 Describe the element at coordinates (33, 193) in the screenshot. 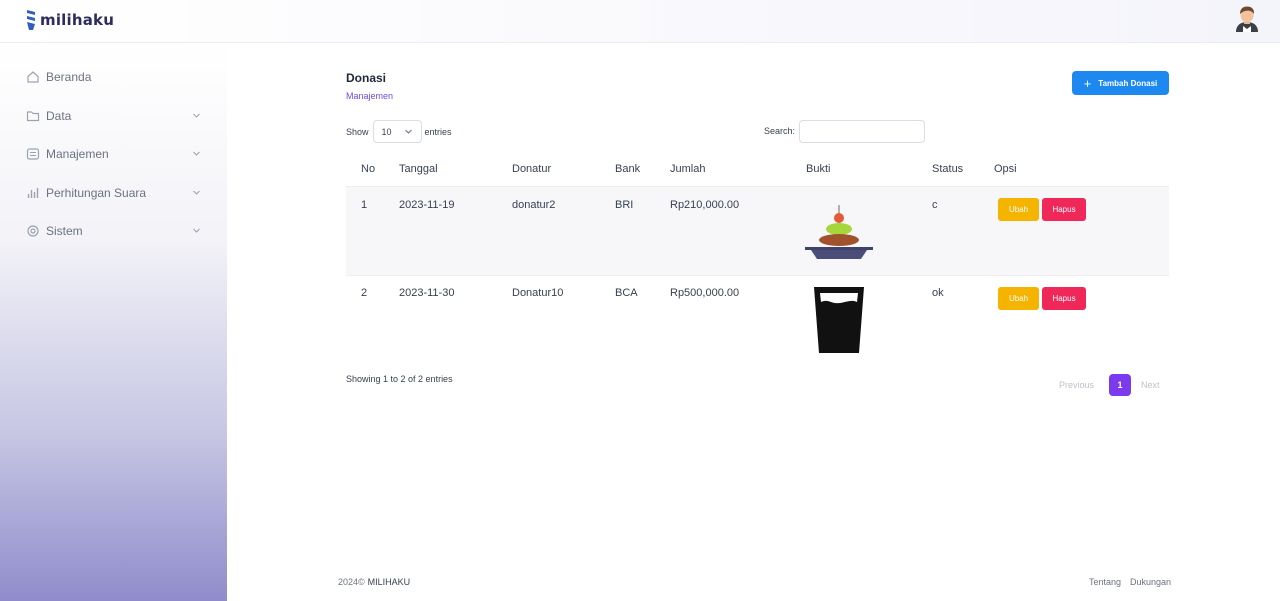

I see `bar-chart-icon` at that location.